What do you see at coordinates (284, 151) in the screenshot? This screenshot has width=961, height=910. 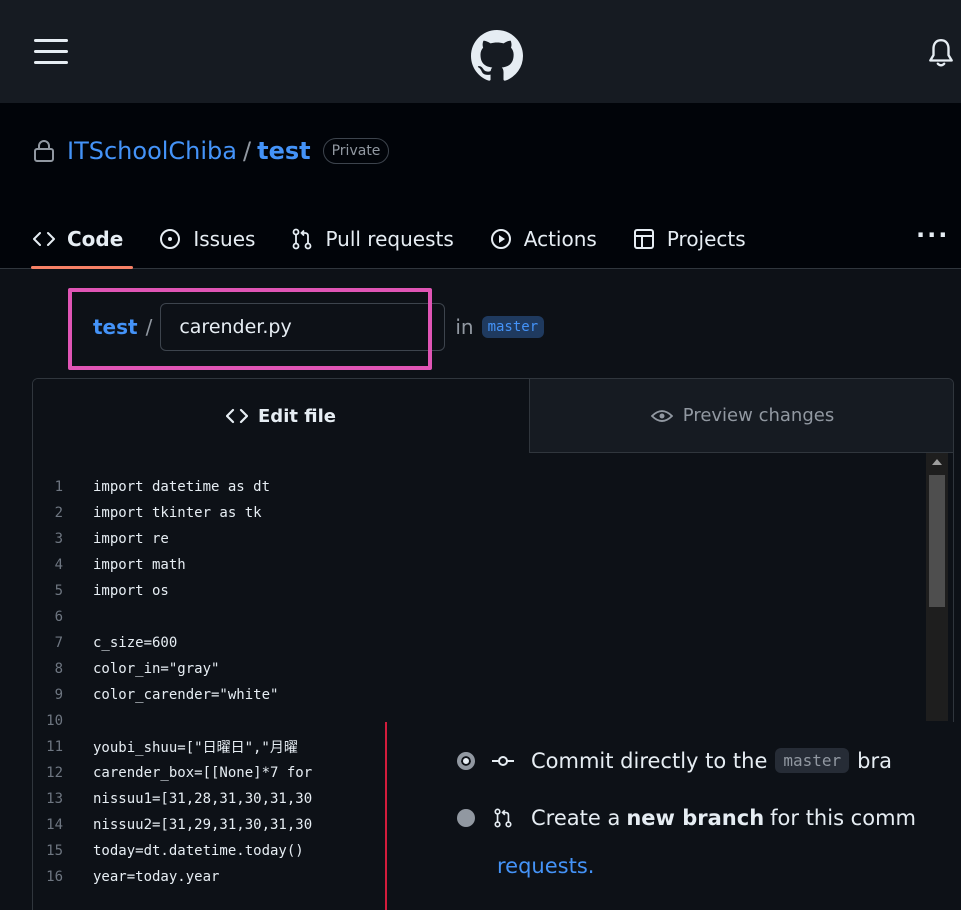 I see `repo-name-link: test` at bounding box center [284, 151].